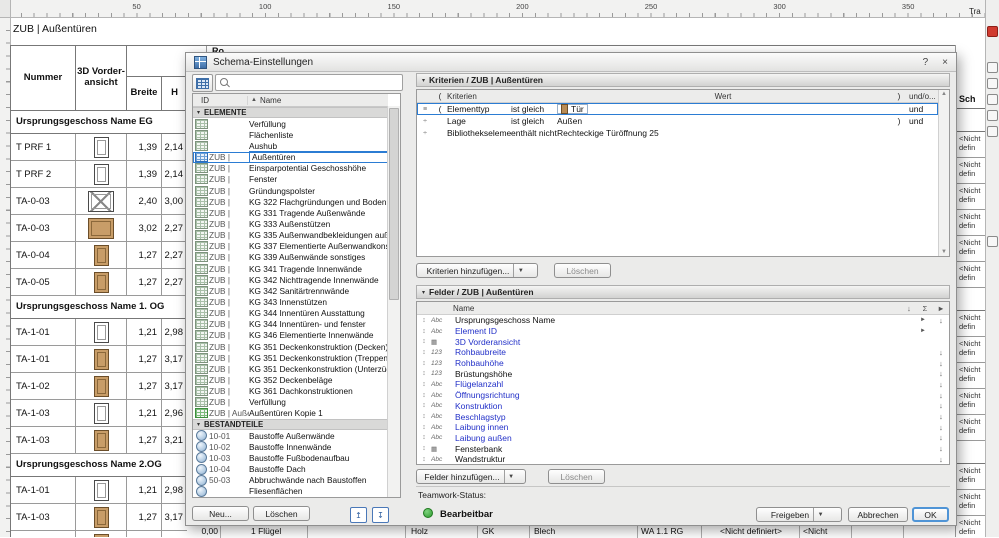 Image resolution: width=999 pixels, height=538 pixels. Describe the element at coordinates (100, 201) in the screenshot. I see `table-row: TA-0-03 2,40 3,00` at that location.